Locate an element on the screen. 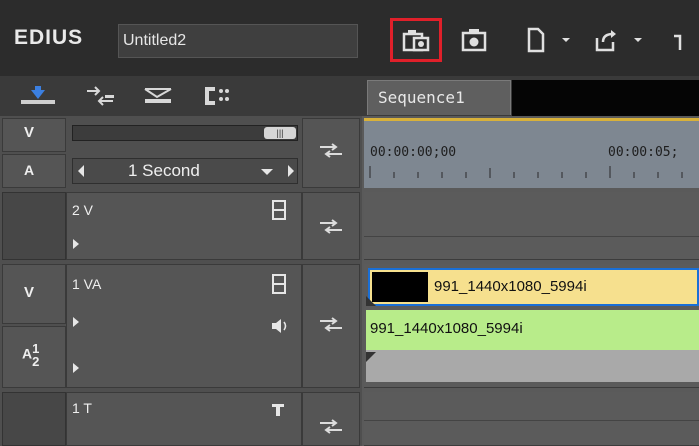 Image resolution: width=699 pixels, height=446 pixels. more-tools-button is located at coordinates (679, 40).